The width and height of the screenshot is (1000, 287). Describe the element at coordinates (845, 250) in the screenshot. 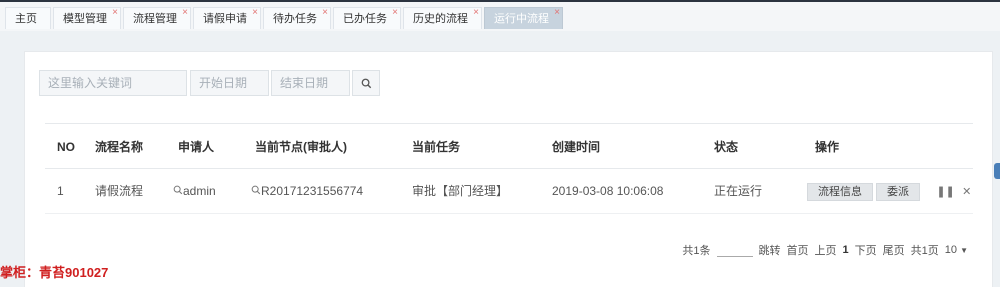

I see `current-page: 1` at that location.